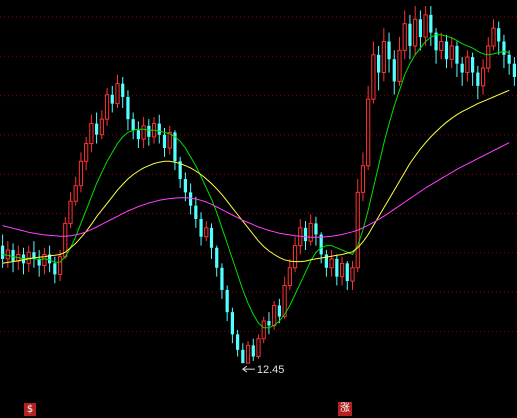  I want to click on badge-left: $, so click(30, 409).